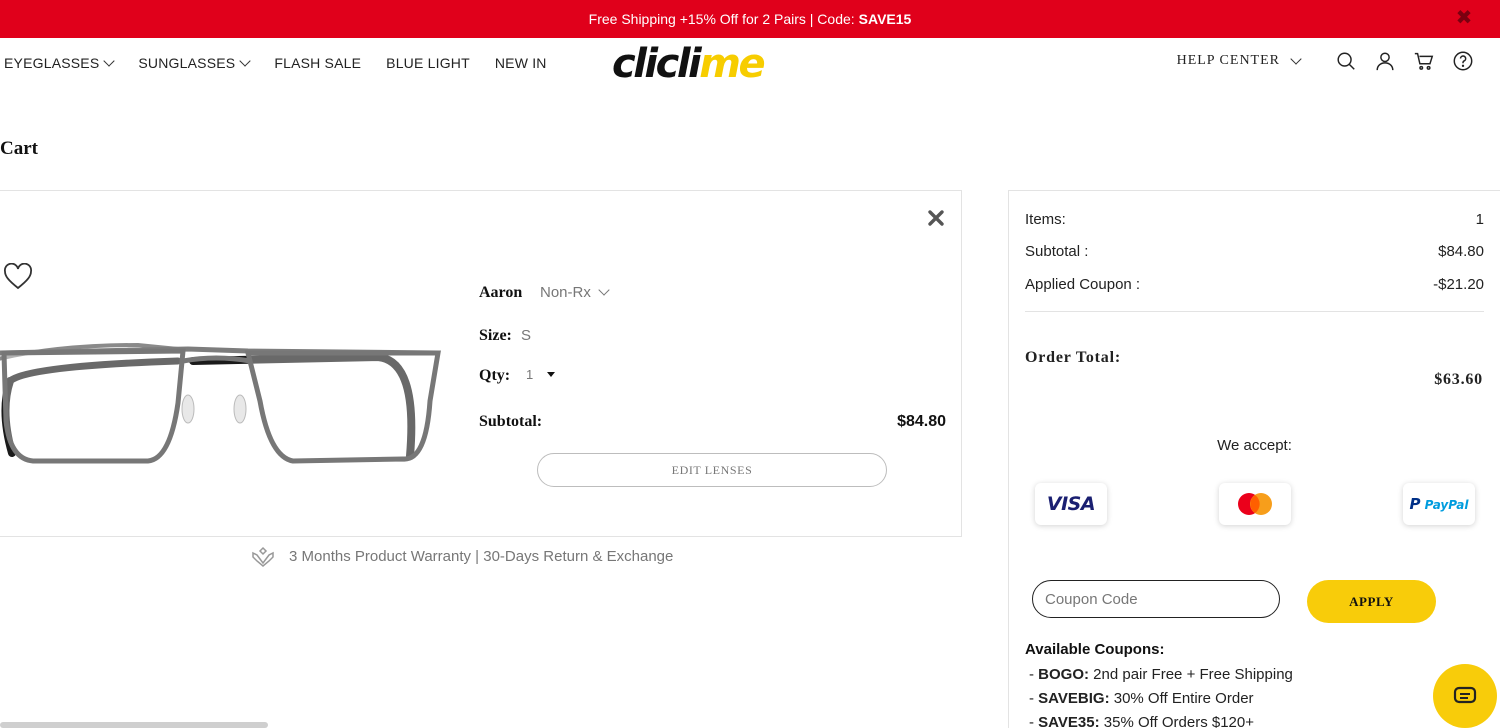 This screenshot has height=728, width=1500. I want to click on close-icon: ✖, so click(1464, 18).